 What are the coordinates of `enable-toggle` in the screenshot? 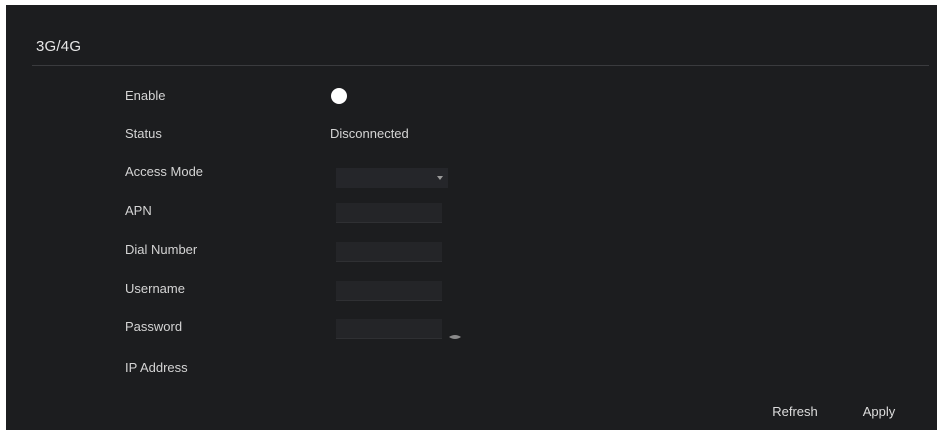 It's located at (345, 96).